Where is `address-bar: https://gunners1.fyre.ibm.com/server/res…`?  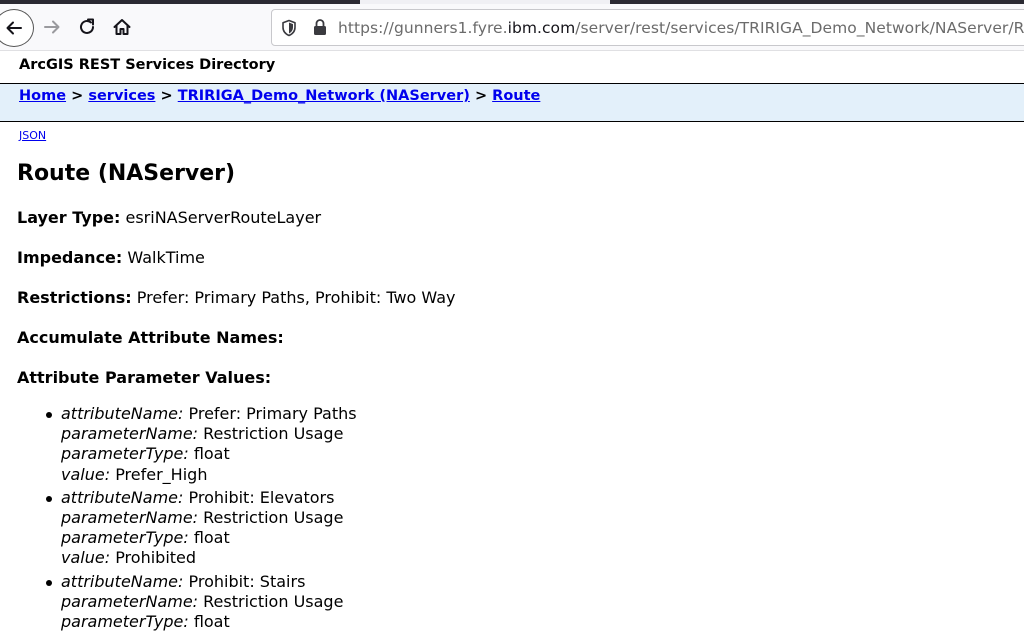
address-bar: https://gunners1.fyre.ibm.com/server/res… is located at coordinates (647, 27).